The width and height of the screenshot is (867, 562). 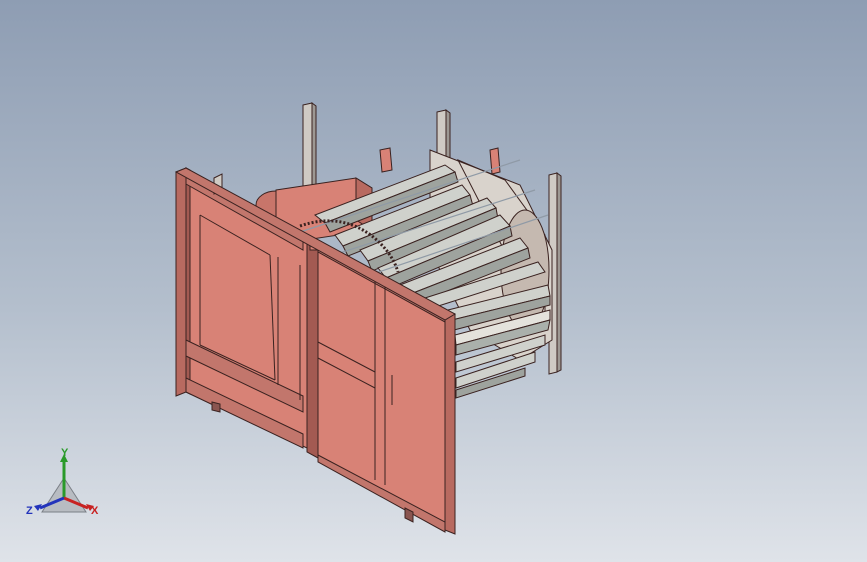 What do you see at coordinates (95, 511) in the screenshot?
I see `x-axis-label: X` at bounding box center [95, 511].